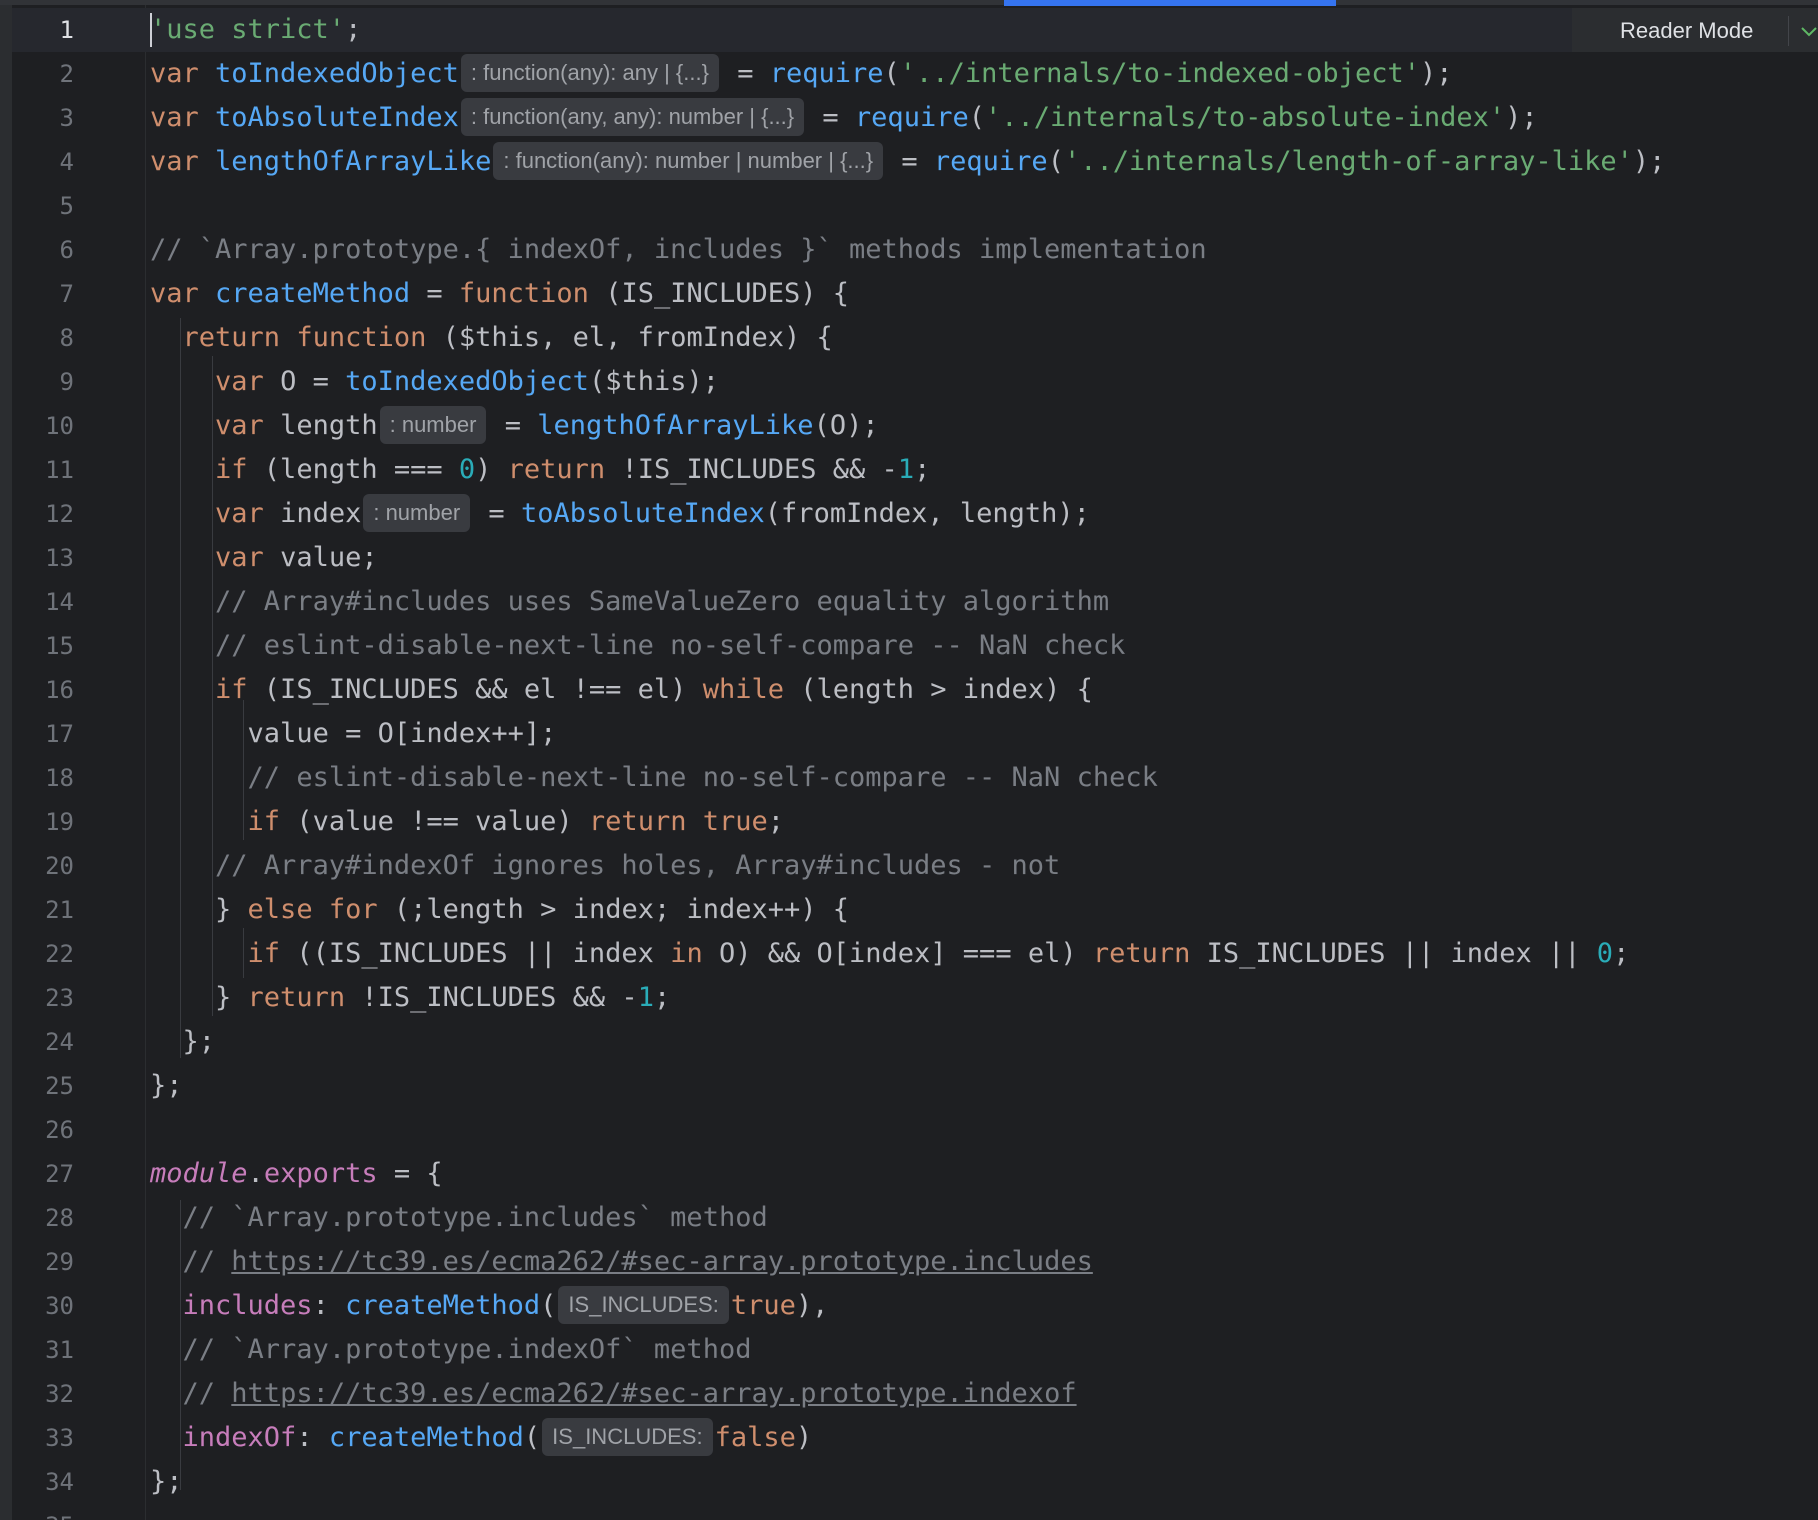  I want to click on line-number: 30, so click(43, 1306).